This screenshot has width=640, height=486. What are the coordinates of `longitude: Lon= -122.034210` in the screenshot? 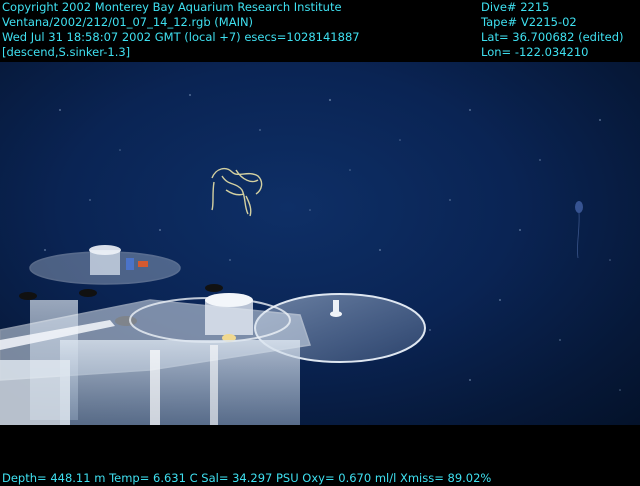 It's located at (535, 52).